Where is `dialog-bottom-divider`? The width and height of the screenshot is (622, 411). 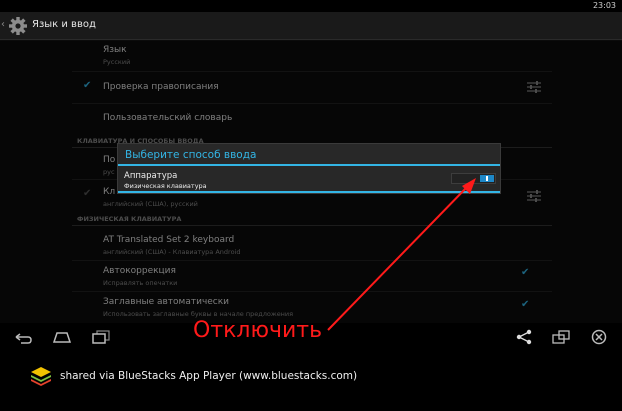
dialog-bottom-divider is located at coordinates (309, 192).